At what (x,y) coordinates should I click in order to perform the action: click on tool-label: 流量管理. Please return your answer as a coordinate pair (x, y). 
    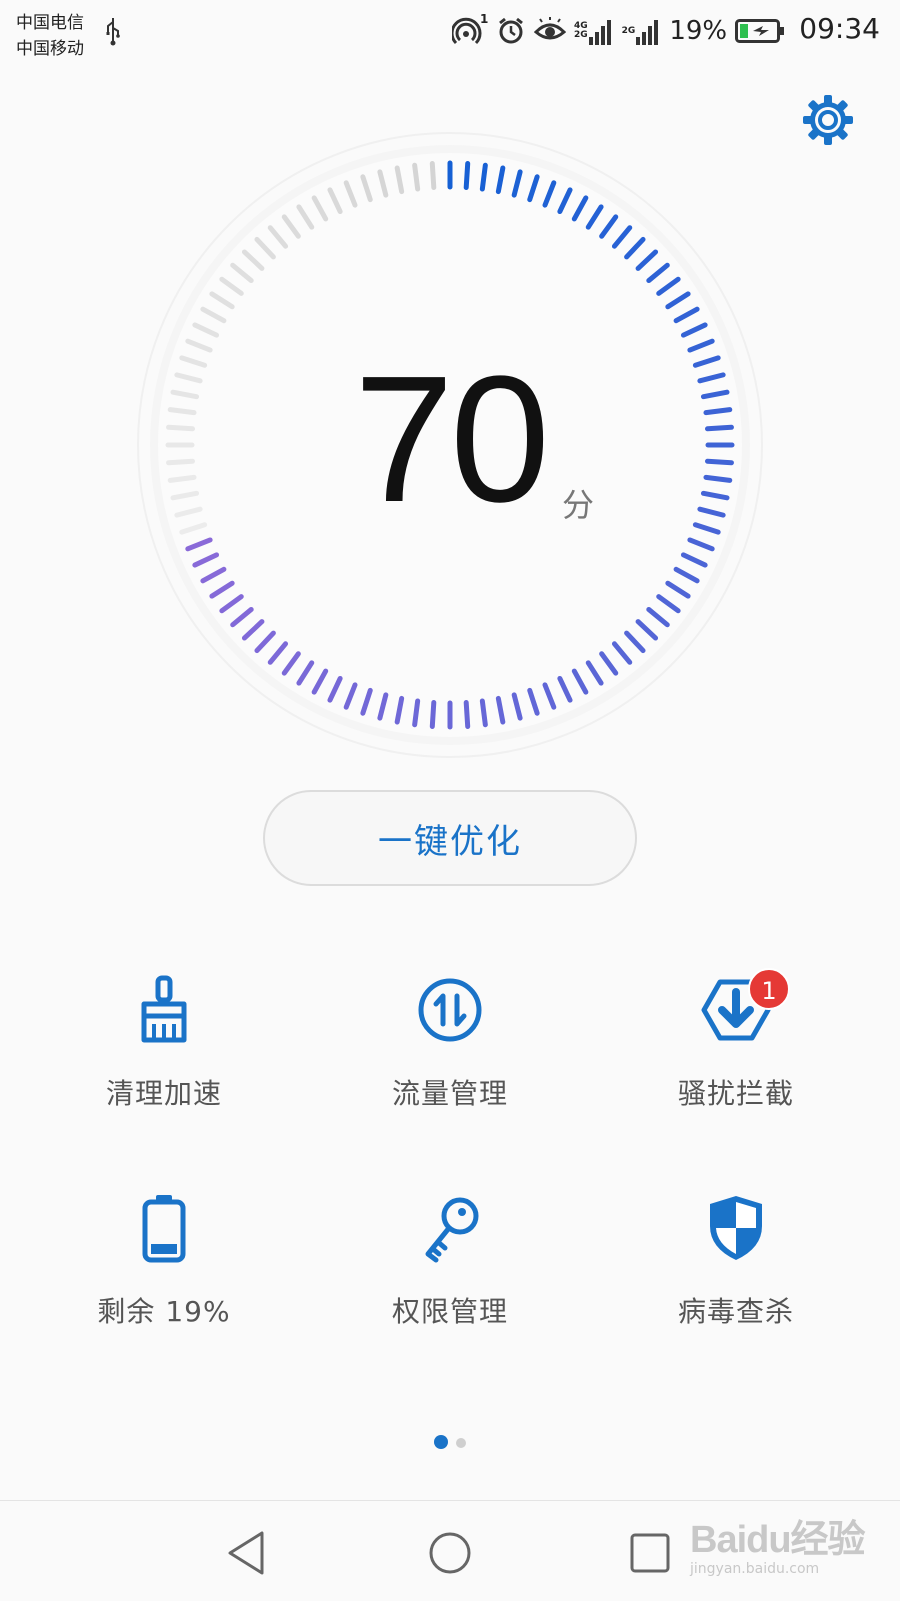
    Looking at the image, I should click on (449, 1093).